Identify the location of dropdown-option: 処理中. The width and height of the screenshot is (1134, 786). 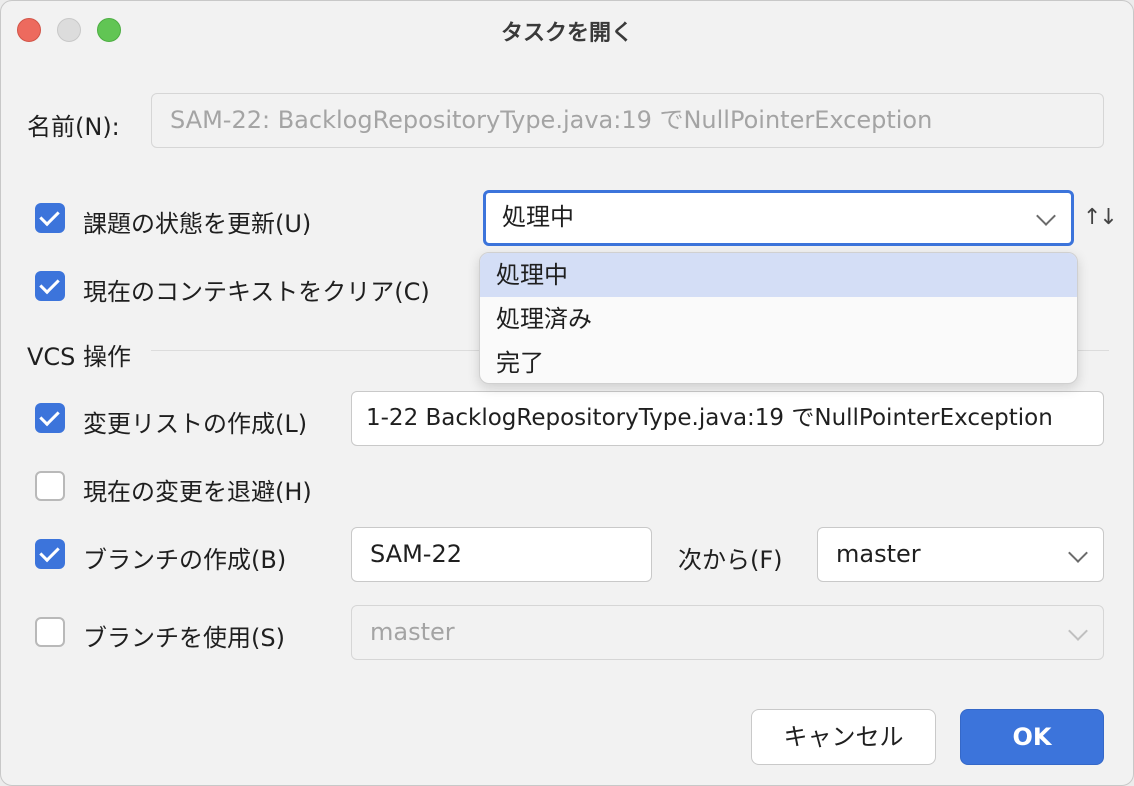
(778, 275).